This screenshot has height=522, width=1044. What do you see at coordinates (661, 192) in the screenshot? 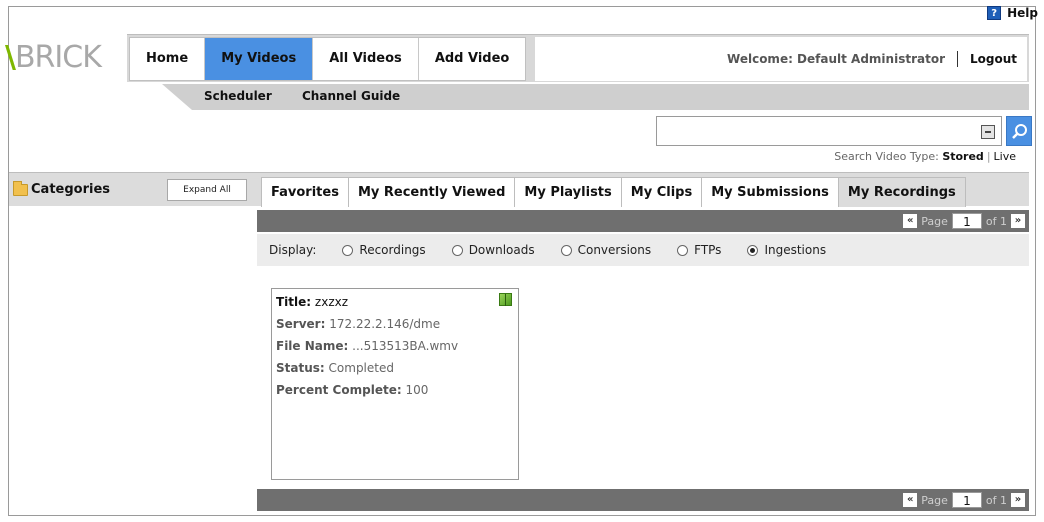
I see `tab-my-clips: My Clips` at bounding box center [661, 192].